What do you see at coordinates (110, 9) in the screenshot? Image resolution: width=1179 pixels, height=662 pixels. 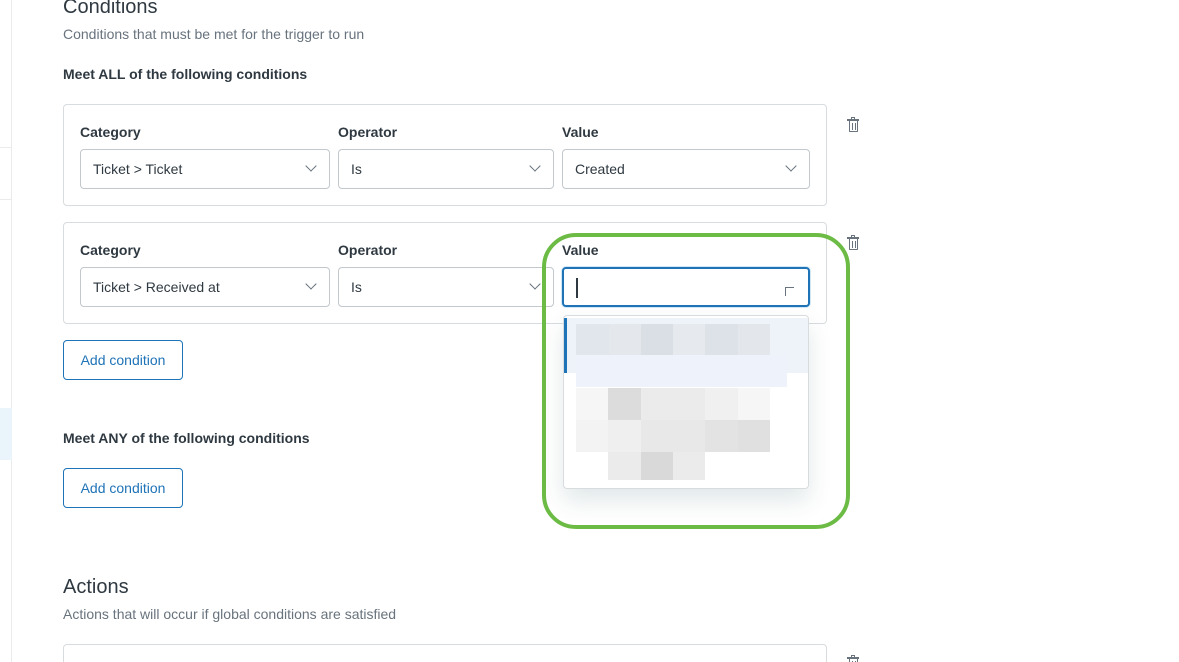 I see `conditions-title: Conditions` at bounding box center [110, 9].